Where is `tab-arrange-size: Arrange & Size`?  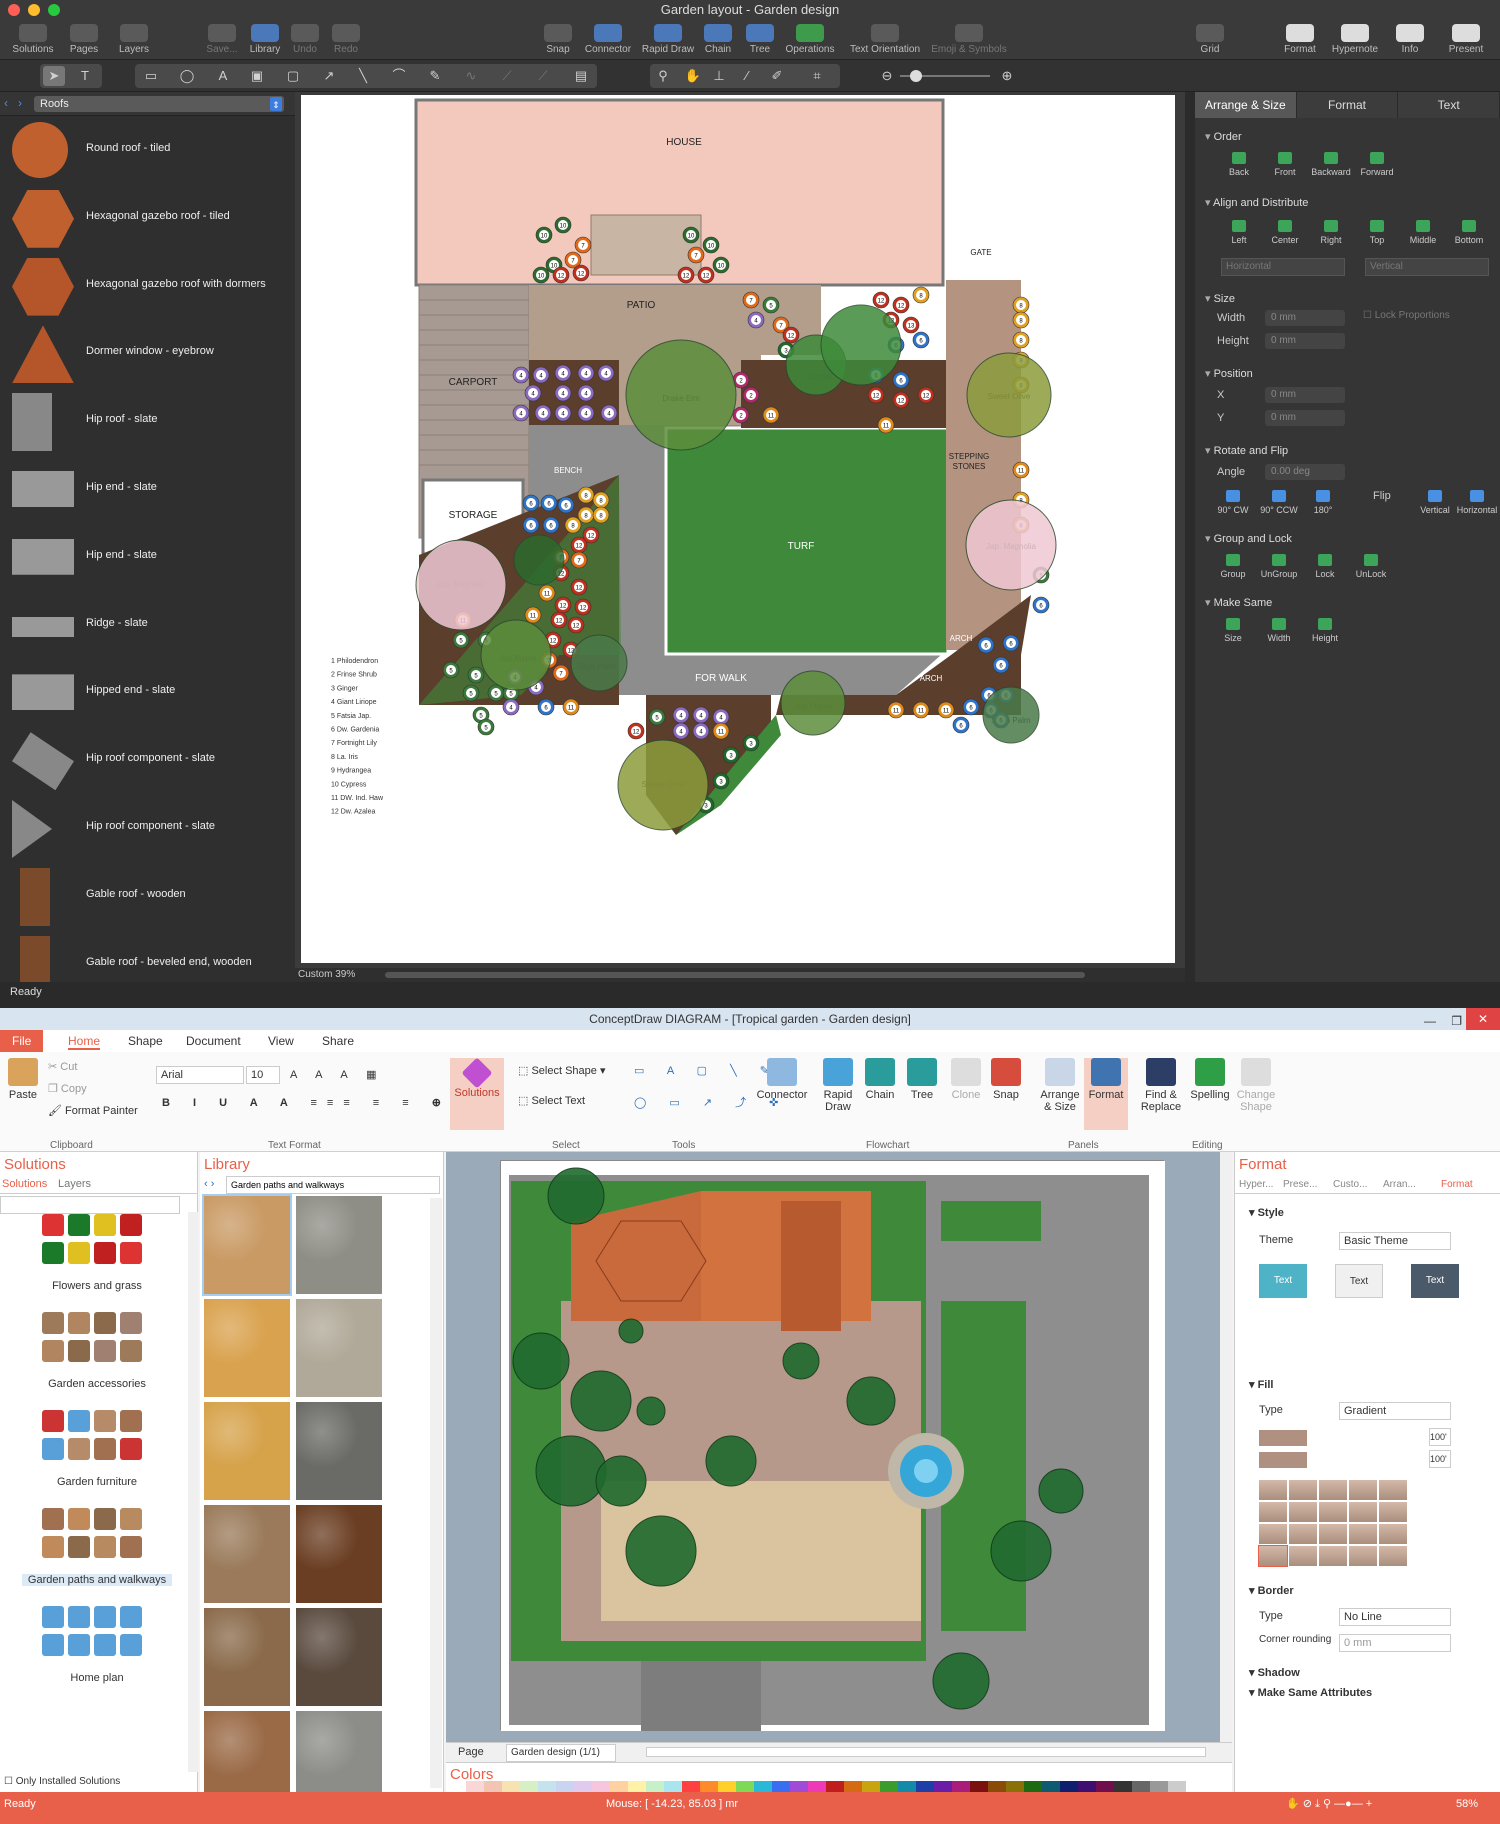 tab-arrange-size: Arrange & Size is located at coordinates (1246, 105).